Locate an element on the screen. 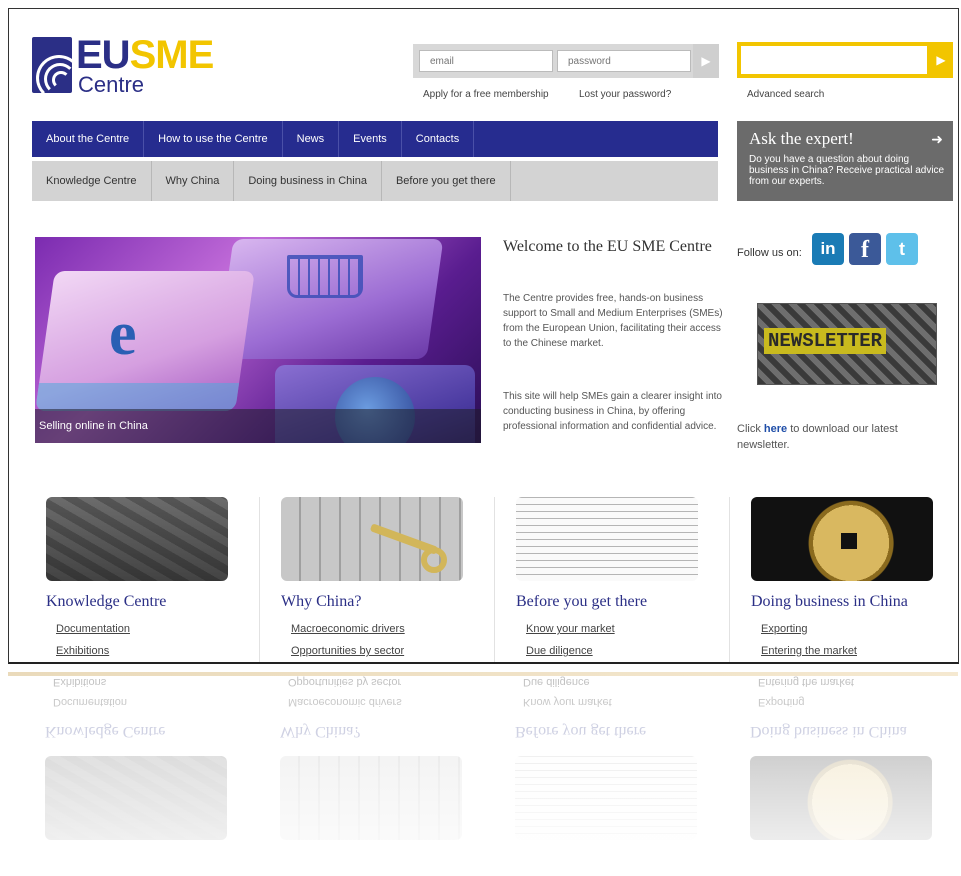  facebook-icon: f is located at coordinates (865, 249).